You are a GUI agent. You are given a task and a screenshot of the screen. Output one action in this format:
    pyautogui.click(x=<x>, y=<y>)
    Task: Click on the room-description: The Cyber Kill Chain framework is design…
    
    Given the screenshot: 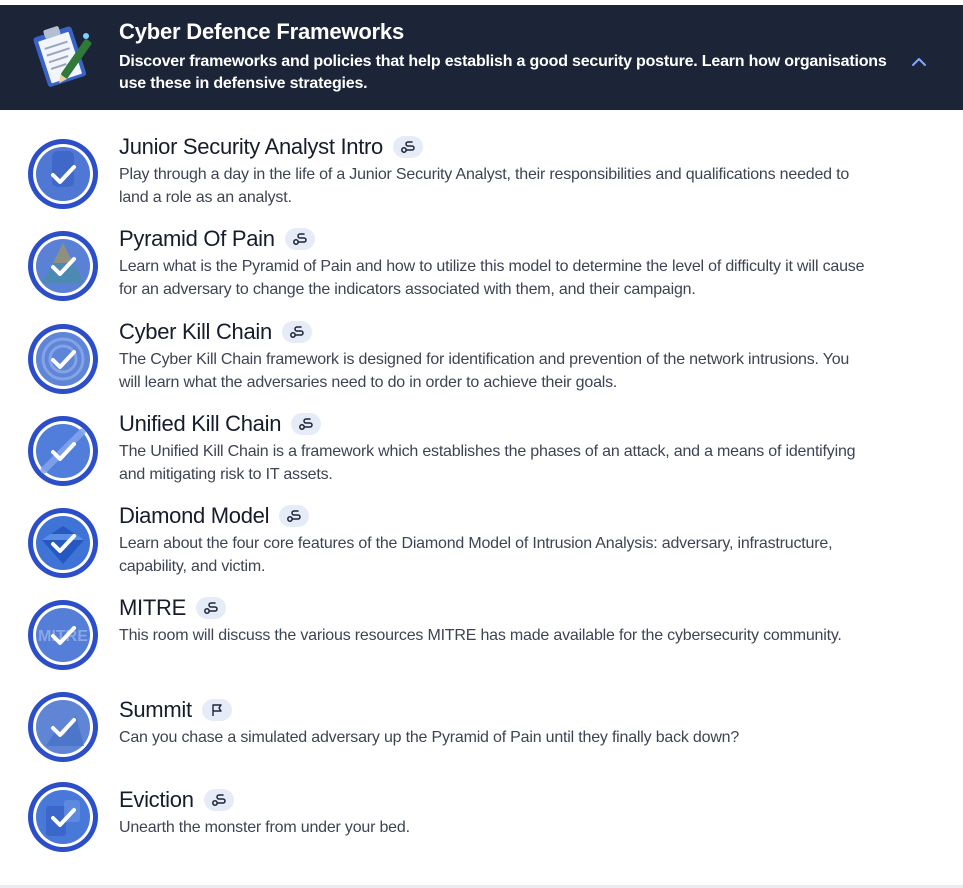 What is the action you would take?
    pyautogui.click(x=484, y=371)
    